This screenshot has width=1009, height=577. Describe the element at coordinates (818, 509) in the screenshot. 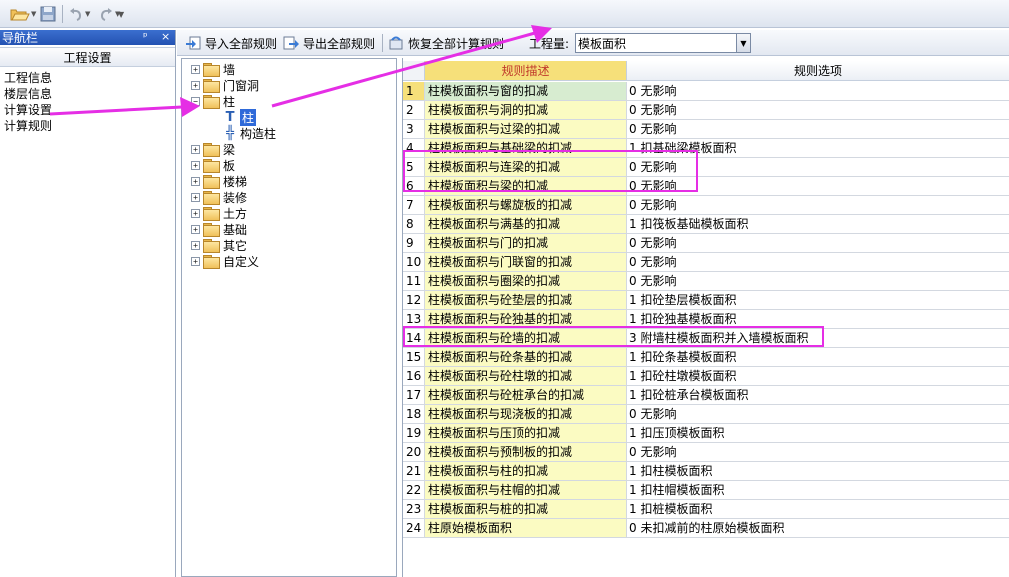

I see `rule-option-cell: 1 扣桩模板面积` at that location.